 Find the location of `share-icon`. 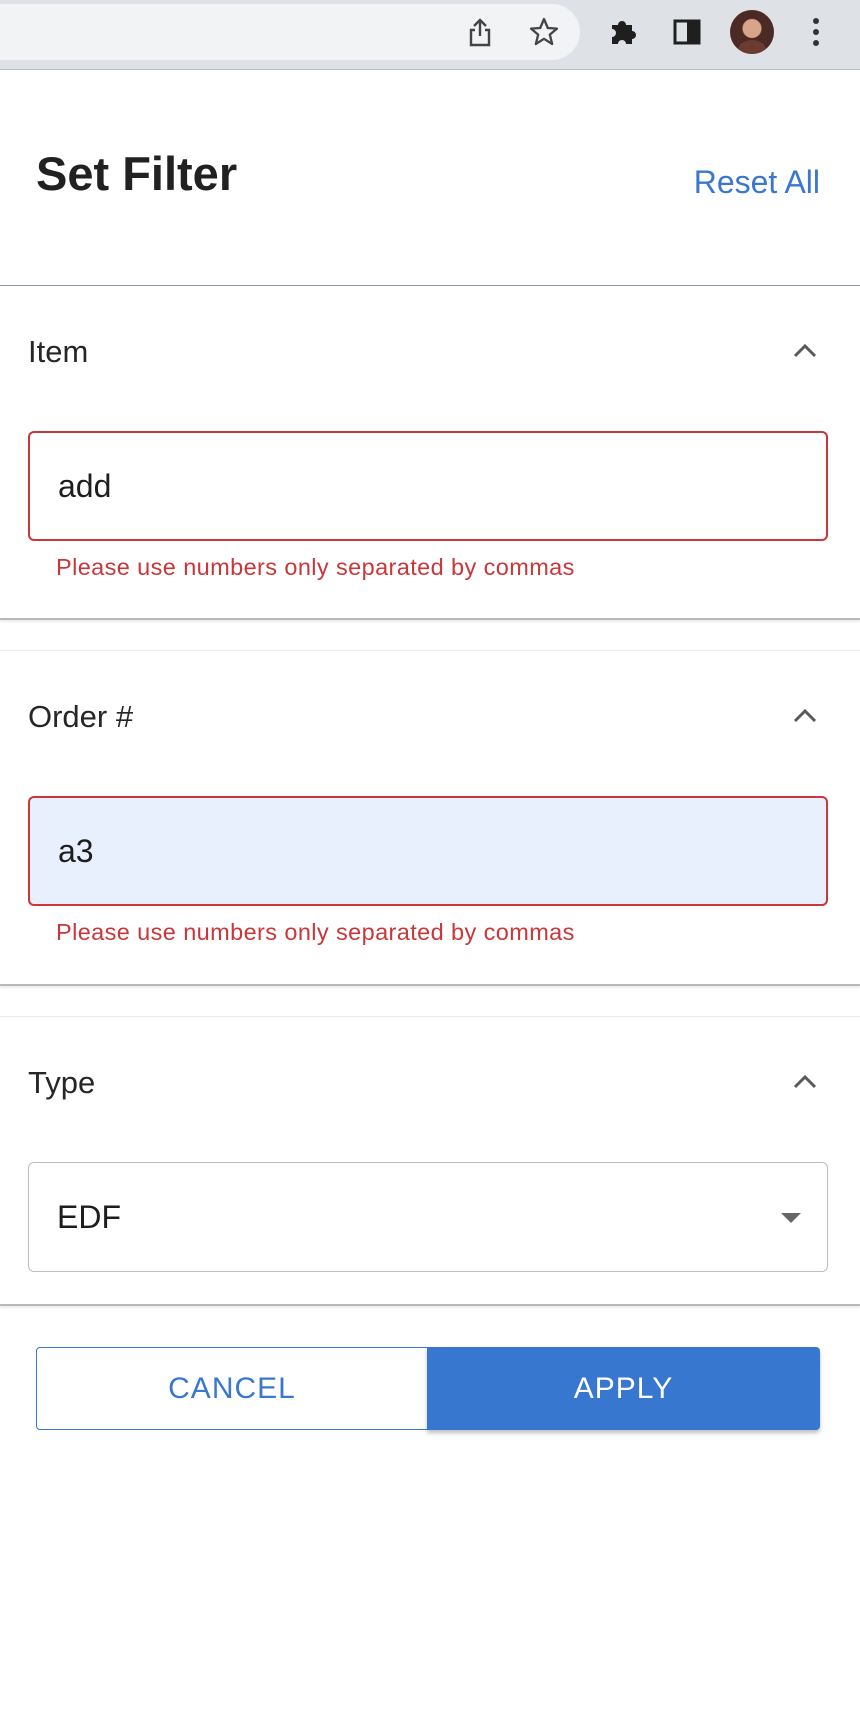

share-icon is located at coordinates (480, 32).